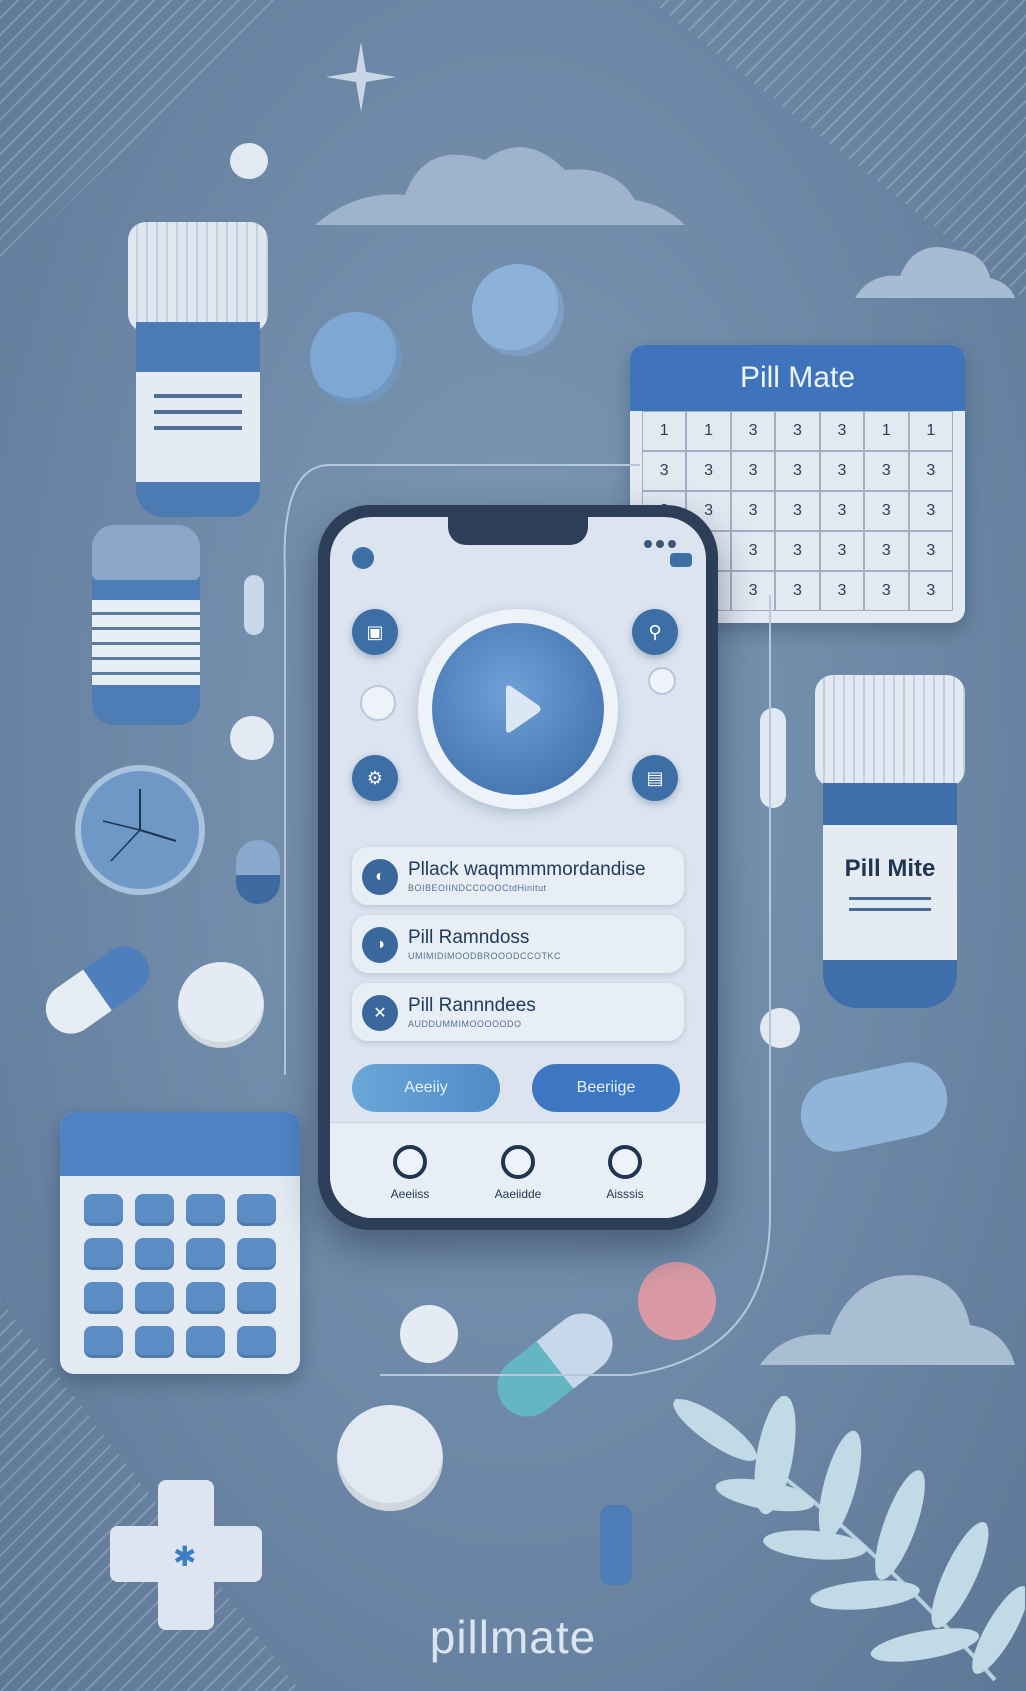 The width and height of the screenshot is (1026, 1691). I want to click on pill-bottle-left, so click(146, 627).